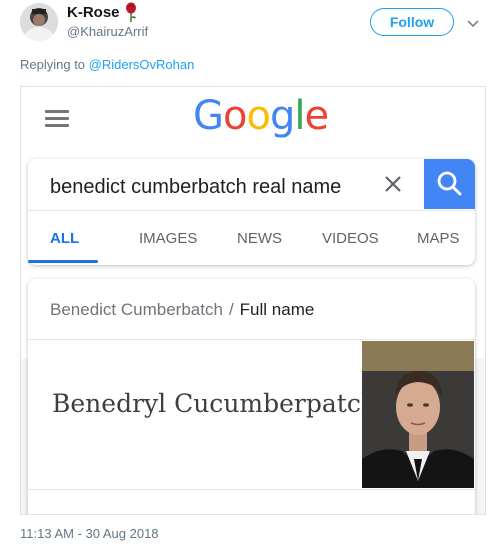  I want to click on search-input: benedict cumberbatch real name, so click(195, 187).